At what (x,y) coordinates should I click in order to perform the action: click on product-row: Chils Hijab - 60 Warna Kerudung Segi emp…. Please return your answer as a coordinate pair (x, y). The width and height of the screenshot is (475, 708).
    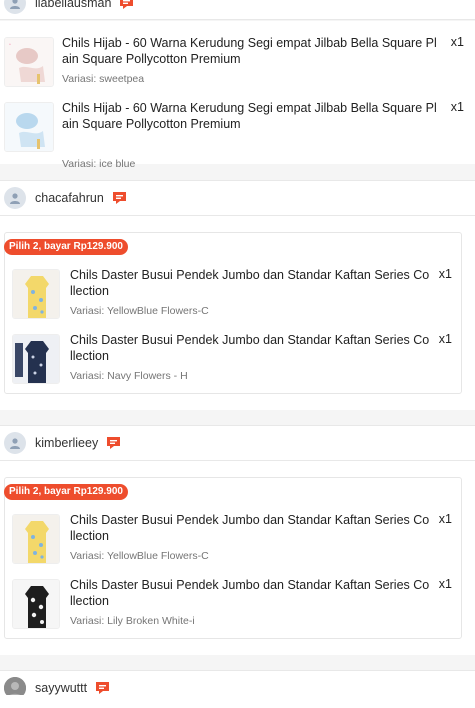
    Looking at the image, I should click on (237, 135).